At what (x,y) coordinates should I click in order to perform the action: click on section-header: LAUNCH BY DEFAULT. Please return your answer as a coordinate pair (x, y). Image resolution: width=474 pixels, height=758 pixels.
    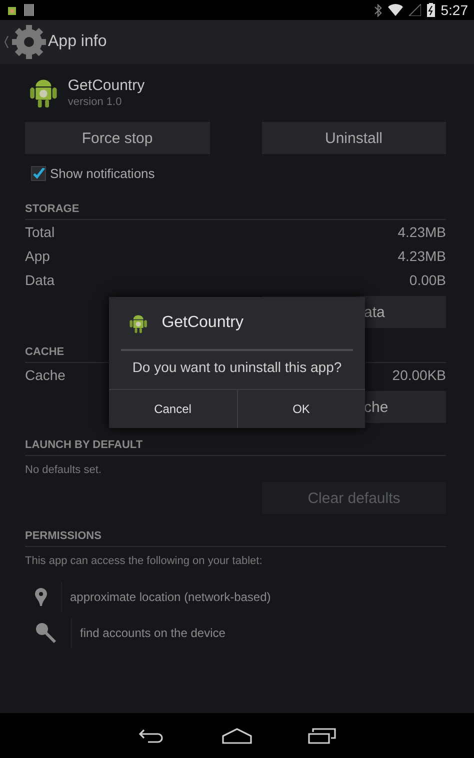
    Looking at the image, I should click on (235, 447).